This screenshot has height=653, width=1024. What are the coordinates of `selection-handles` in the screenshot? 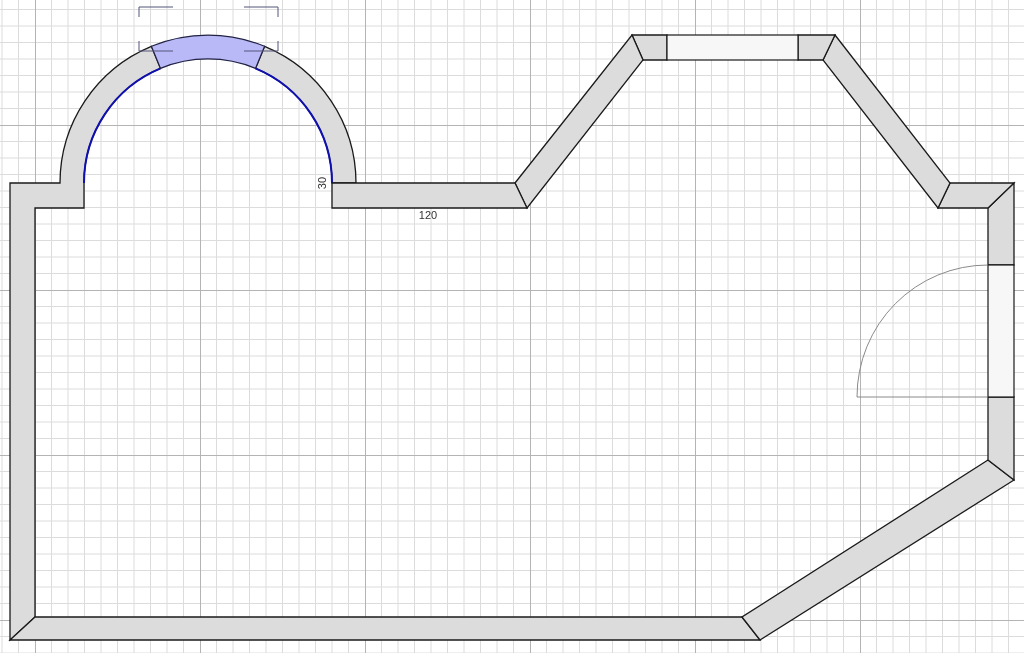 It's located at (208, 29).